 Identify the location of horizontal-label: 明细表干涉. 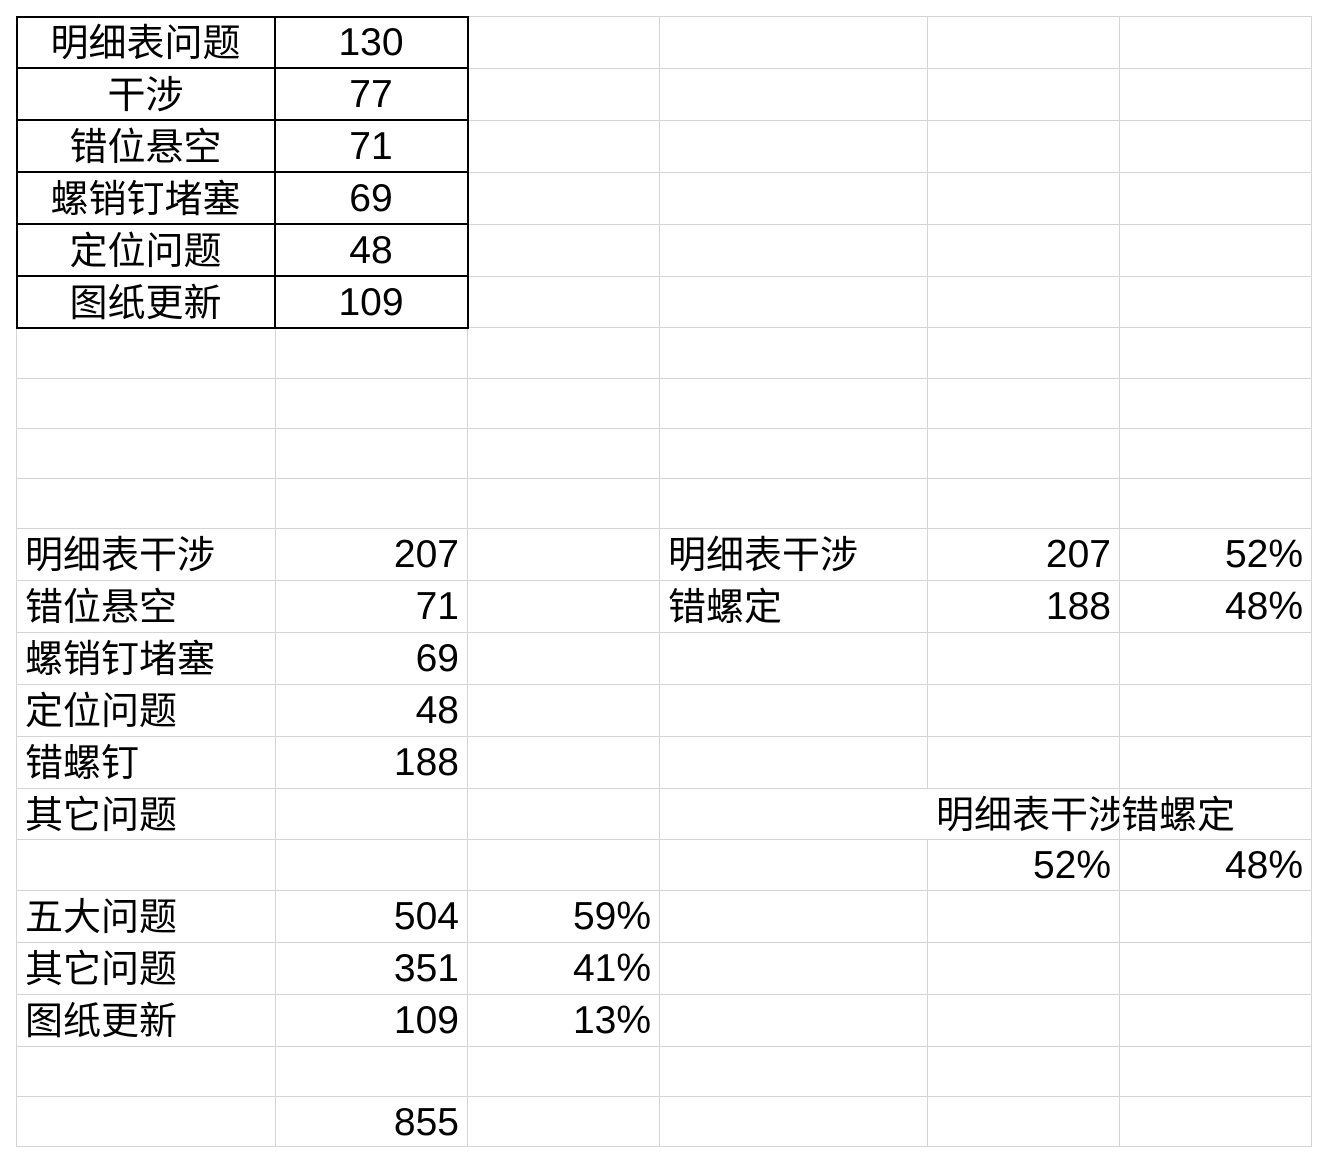
(1023, 815).